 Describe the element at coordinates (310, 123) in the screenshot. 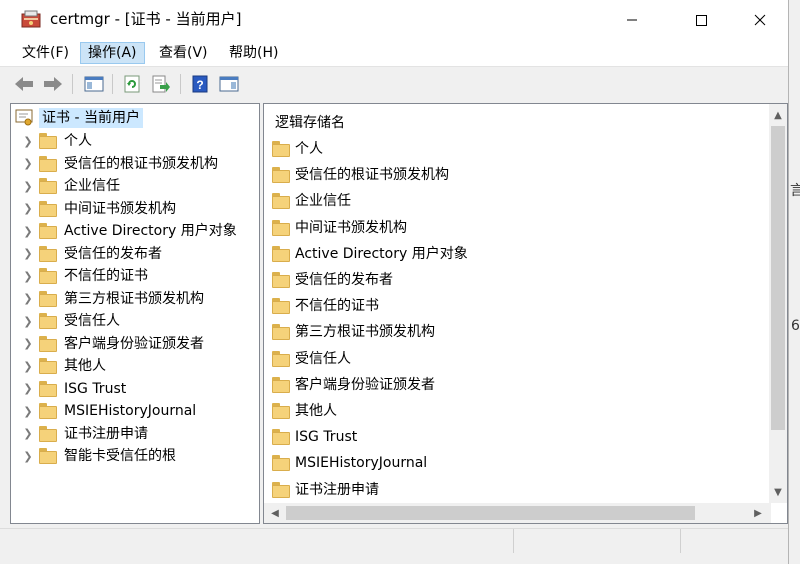

I see `column-header-logical-store-name: 逻辑存储名` at that location.